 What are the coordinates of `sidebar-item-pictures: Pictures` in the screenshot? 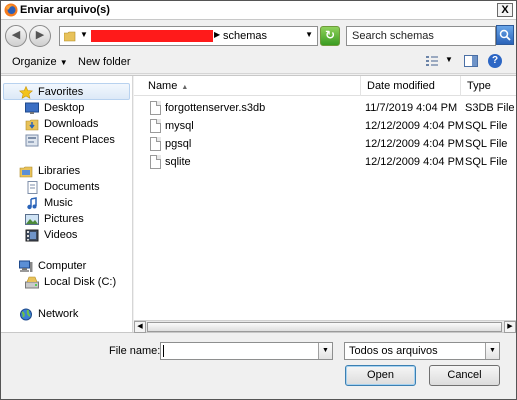 It's located at (54, 219).